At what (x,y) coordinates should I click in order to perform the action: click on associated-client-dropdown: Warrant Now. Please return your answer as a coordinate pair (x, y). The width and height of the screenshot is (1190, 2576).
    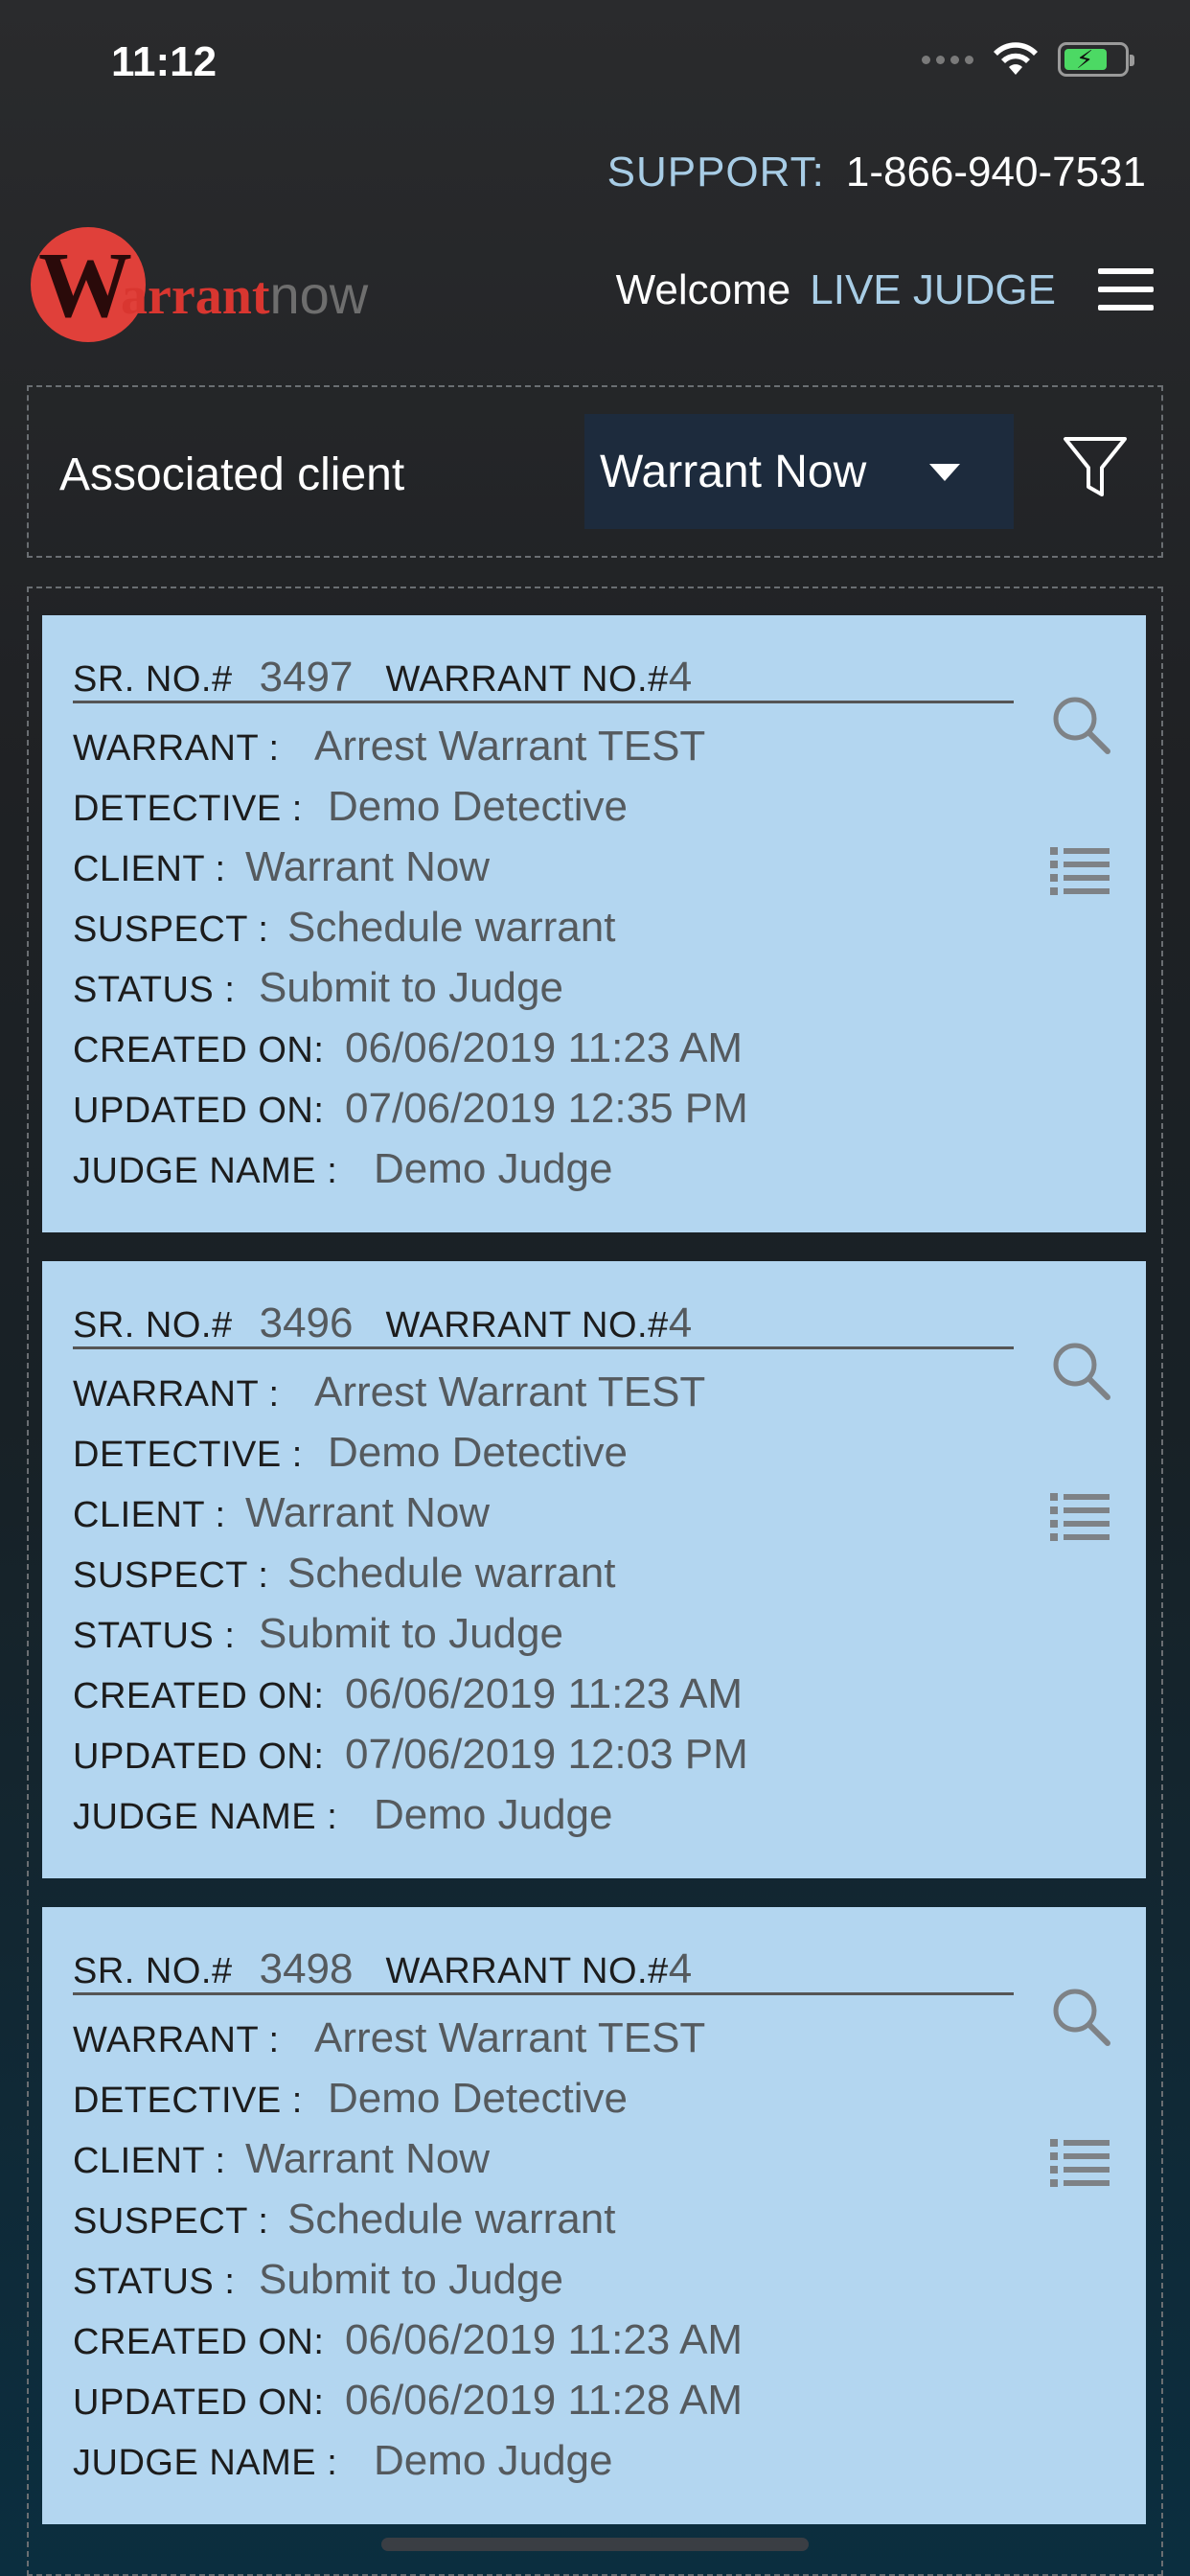
    Looking at the image, I should click on (799, 471).